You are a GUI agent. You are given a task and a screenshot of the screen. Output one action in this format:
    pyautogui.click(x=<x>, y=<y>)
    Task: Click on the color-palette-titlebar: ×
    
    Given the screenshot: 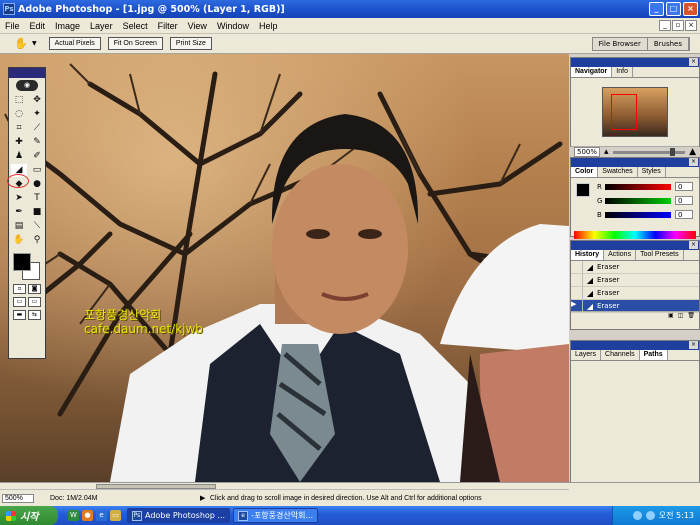 What is the action you would take?
    pyautogui.click(x=635, y=162)
    